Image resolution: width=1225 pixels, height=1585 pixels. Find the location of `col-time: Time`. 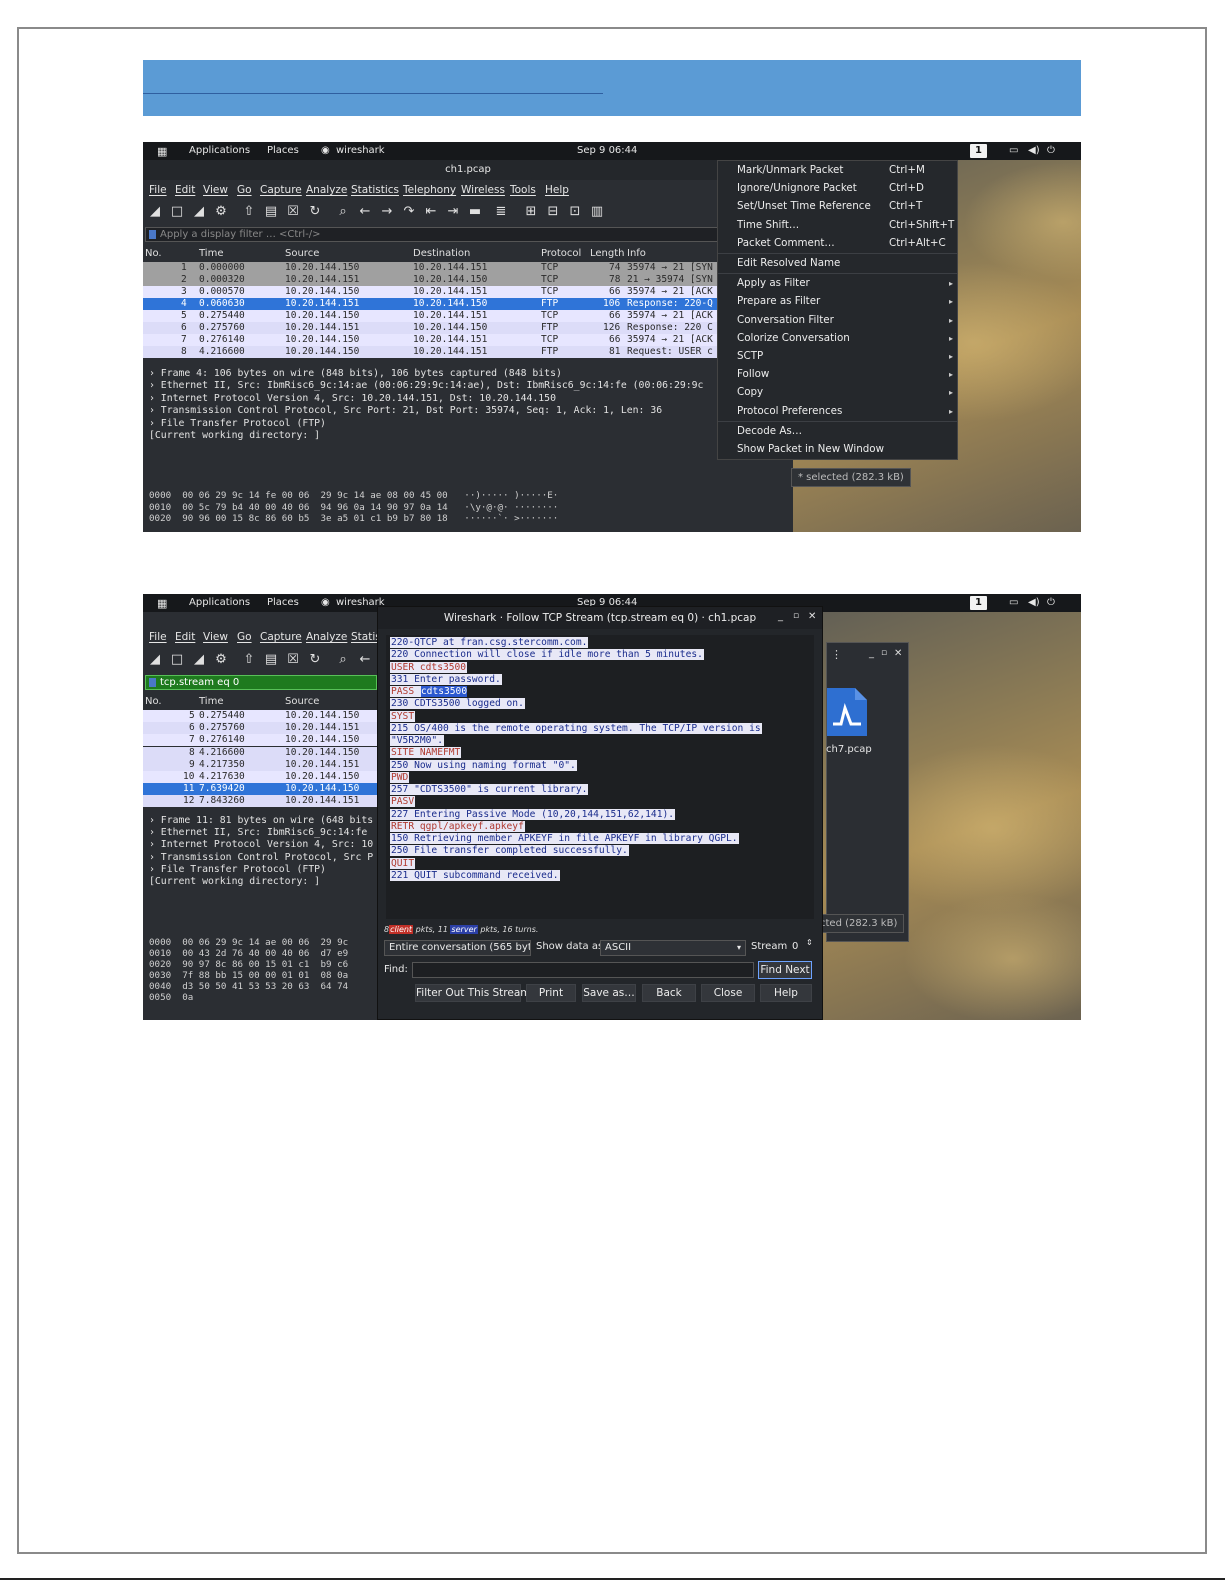

col-time: Time is located at coordinates (211, 701).